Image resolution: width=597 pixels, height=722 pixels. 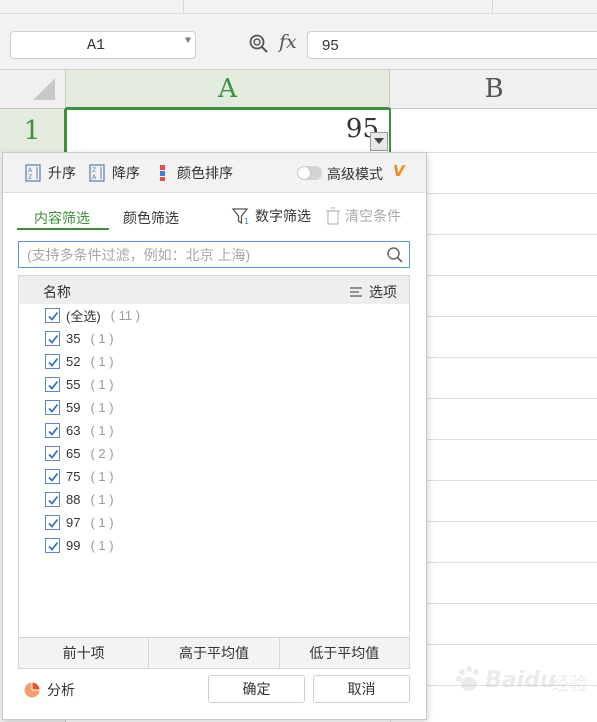 I want to click on quick-filter-bar: 前十项 高于平均值 低于平均值, so click(x=214, y=653).